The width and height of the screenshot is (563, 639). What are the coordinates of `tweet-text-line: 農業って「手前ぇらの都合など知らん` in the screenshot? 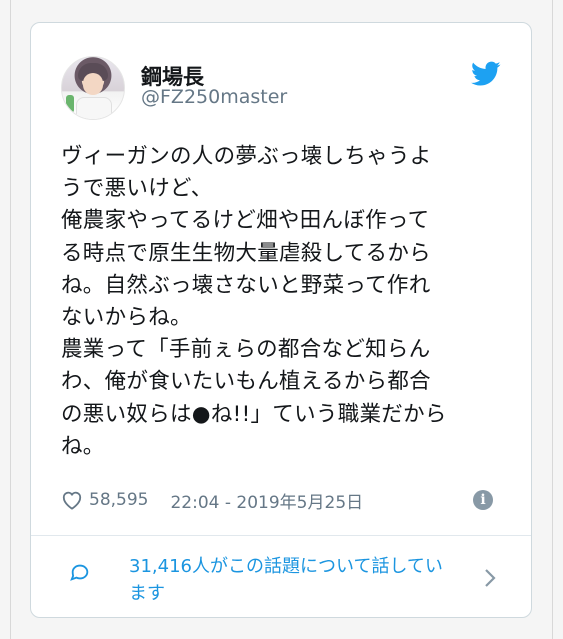 It's located at (246, 350).